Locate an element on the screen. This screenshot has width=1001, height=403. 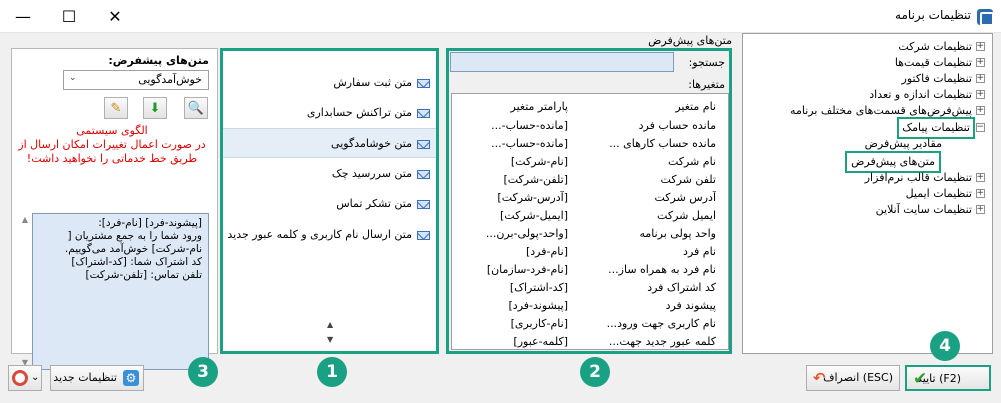
var-name: واحد پولی برنامه is located at coordinates (677, 233).